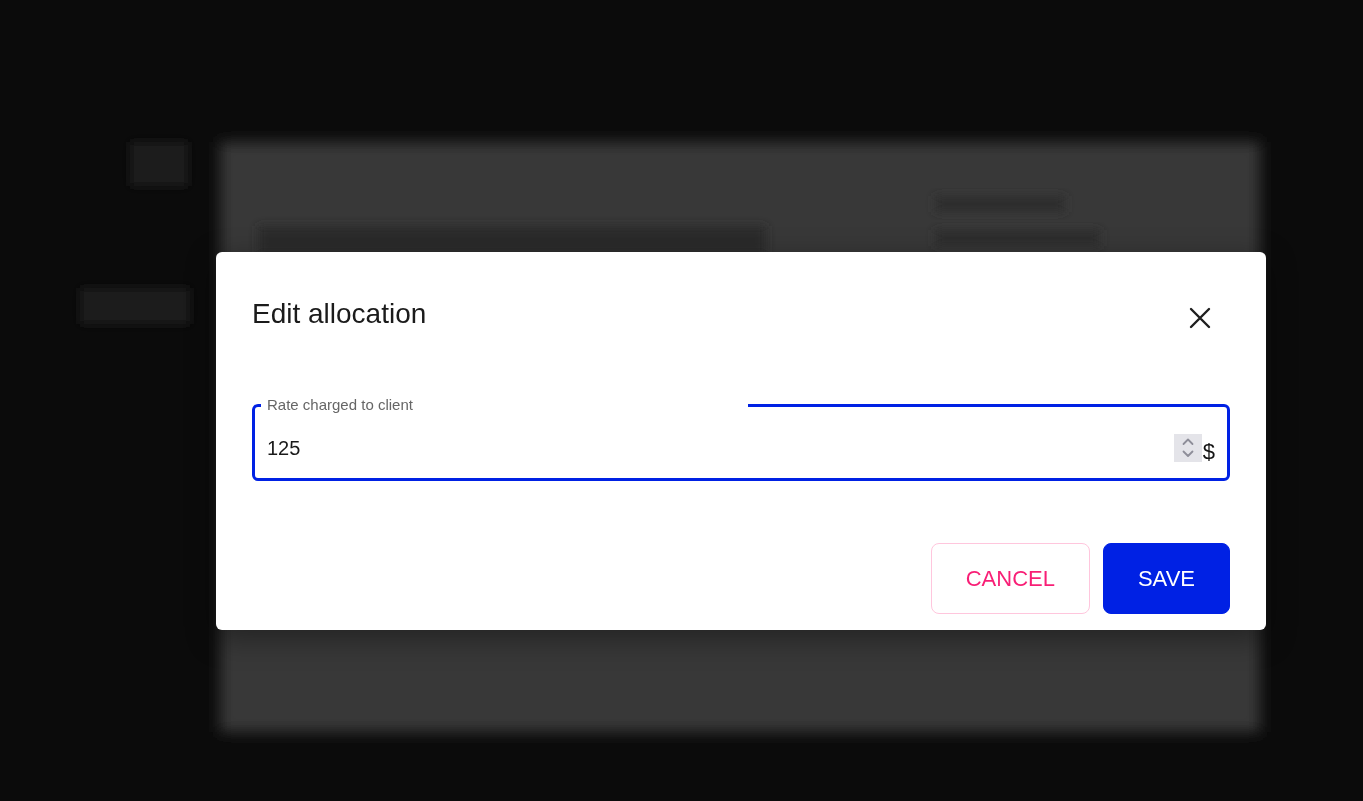 The image size is (1363, 801). Describe the element at coordinates (1166, 578) in the screenshot. I see `save-button: SAVE` at that location.